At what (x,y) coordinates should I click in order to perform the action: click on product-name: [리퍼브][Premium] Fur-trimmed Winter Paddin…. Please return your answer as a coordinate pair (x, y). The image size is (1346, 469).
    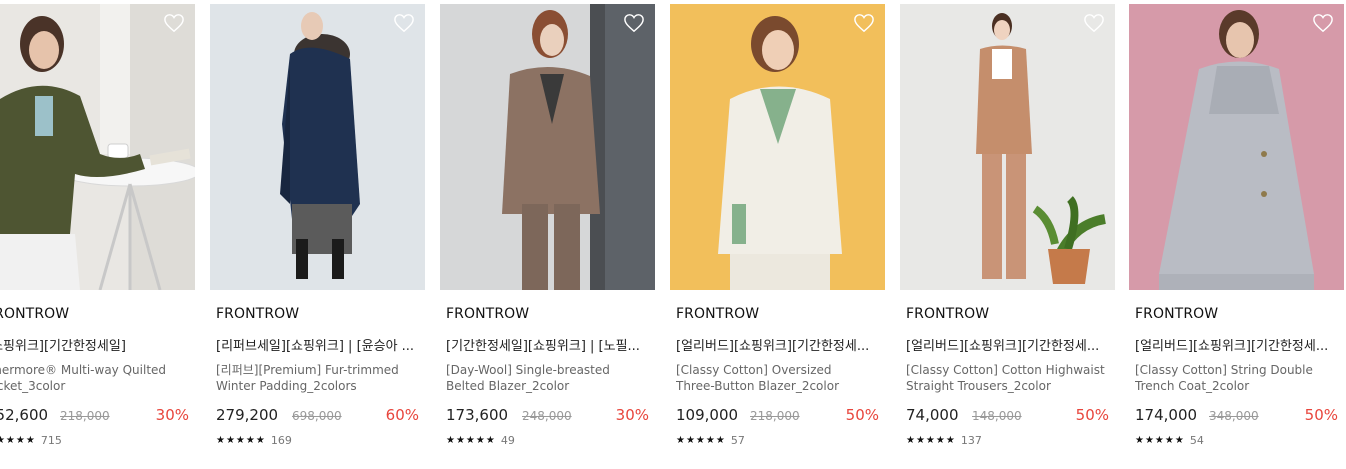
    Looking at the image, I should click on (319, 378).